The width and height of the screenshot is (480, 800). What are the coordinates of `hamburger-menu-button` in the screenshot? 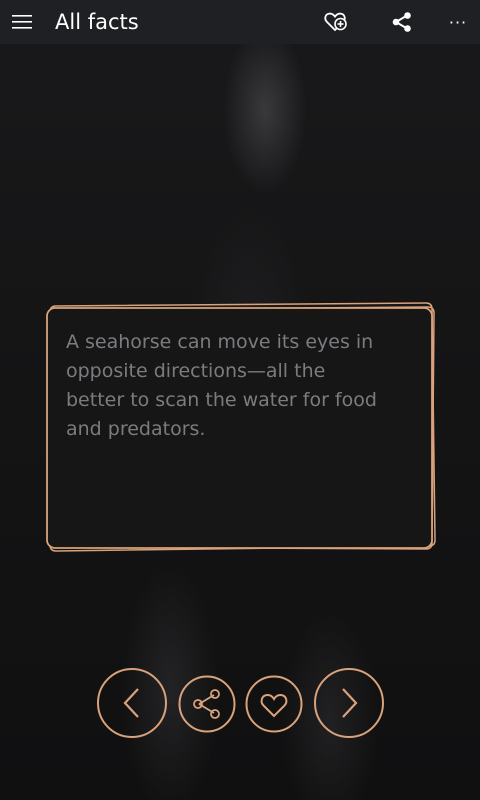 It's located at (22, 22).